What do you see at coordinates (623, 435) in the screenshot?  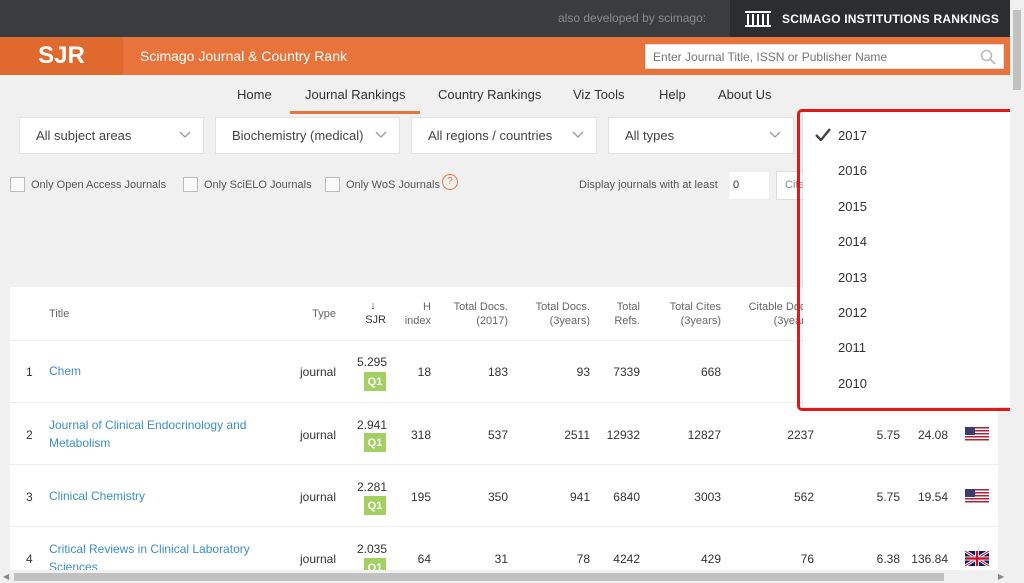 I see `total-refs: 12932` at bounding box center [623, 435].